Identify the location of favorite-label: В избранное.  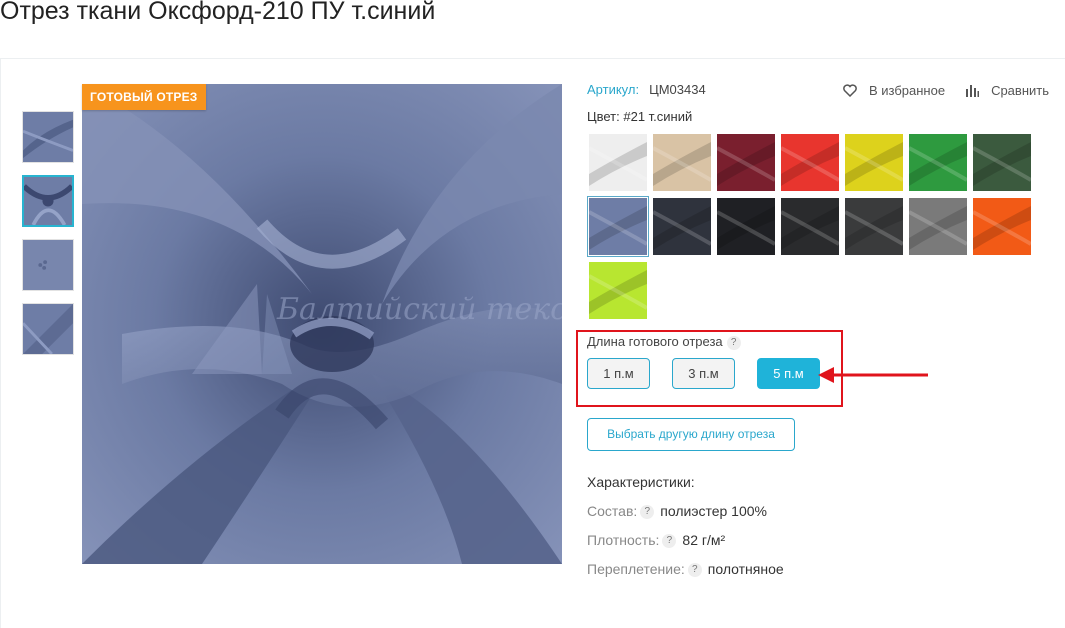
(907, 90).